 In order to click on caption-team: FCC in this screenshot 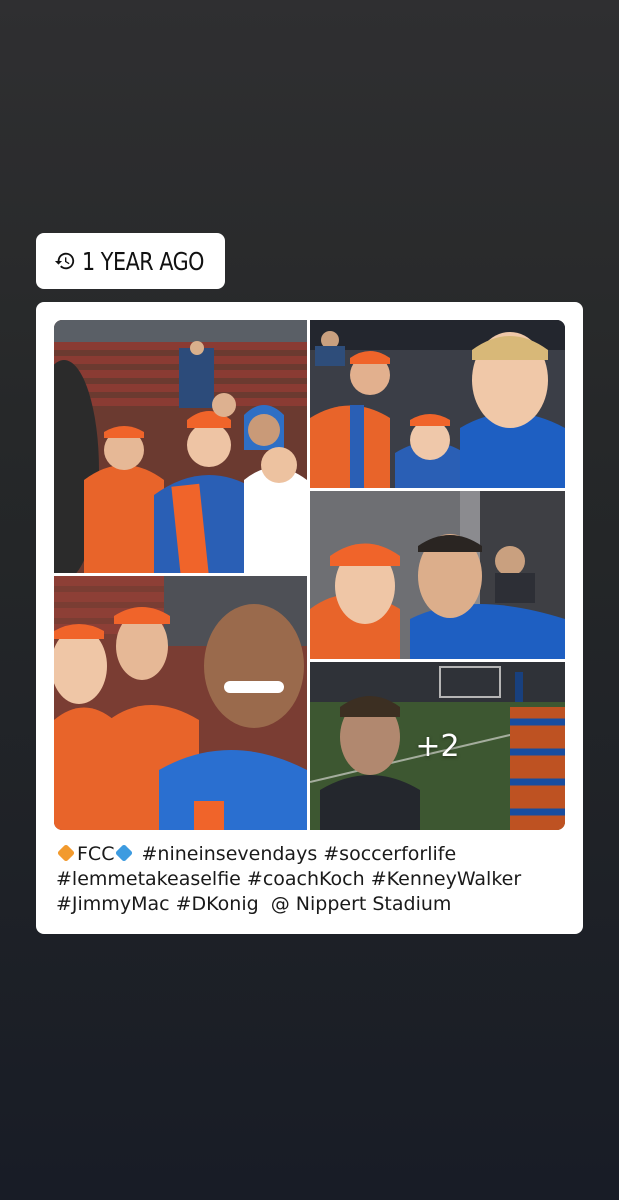, I will do `click(95, 854)`.